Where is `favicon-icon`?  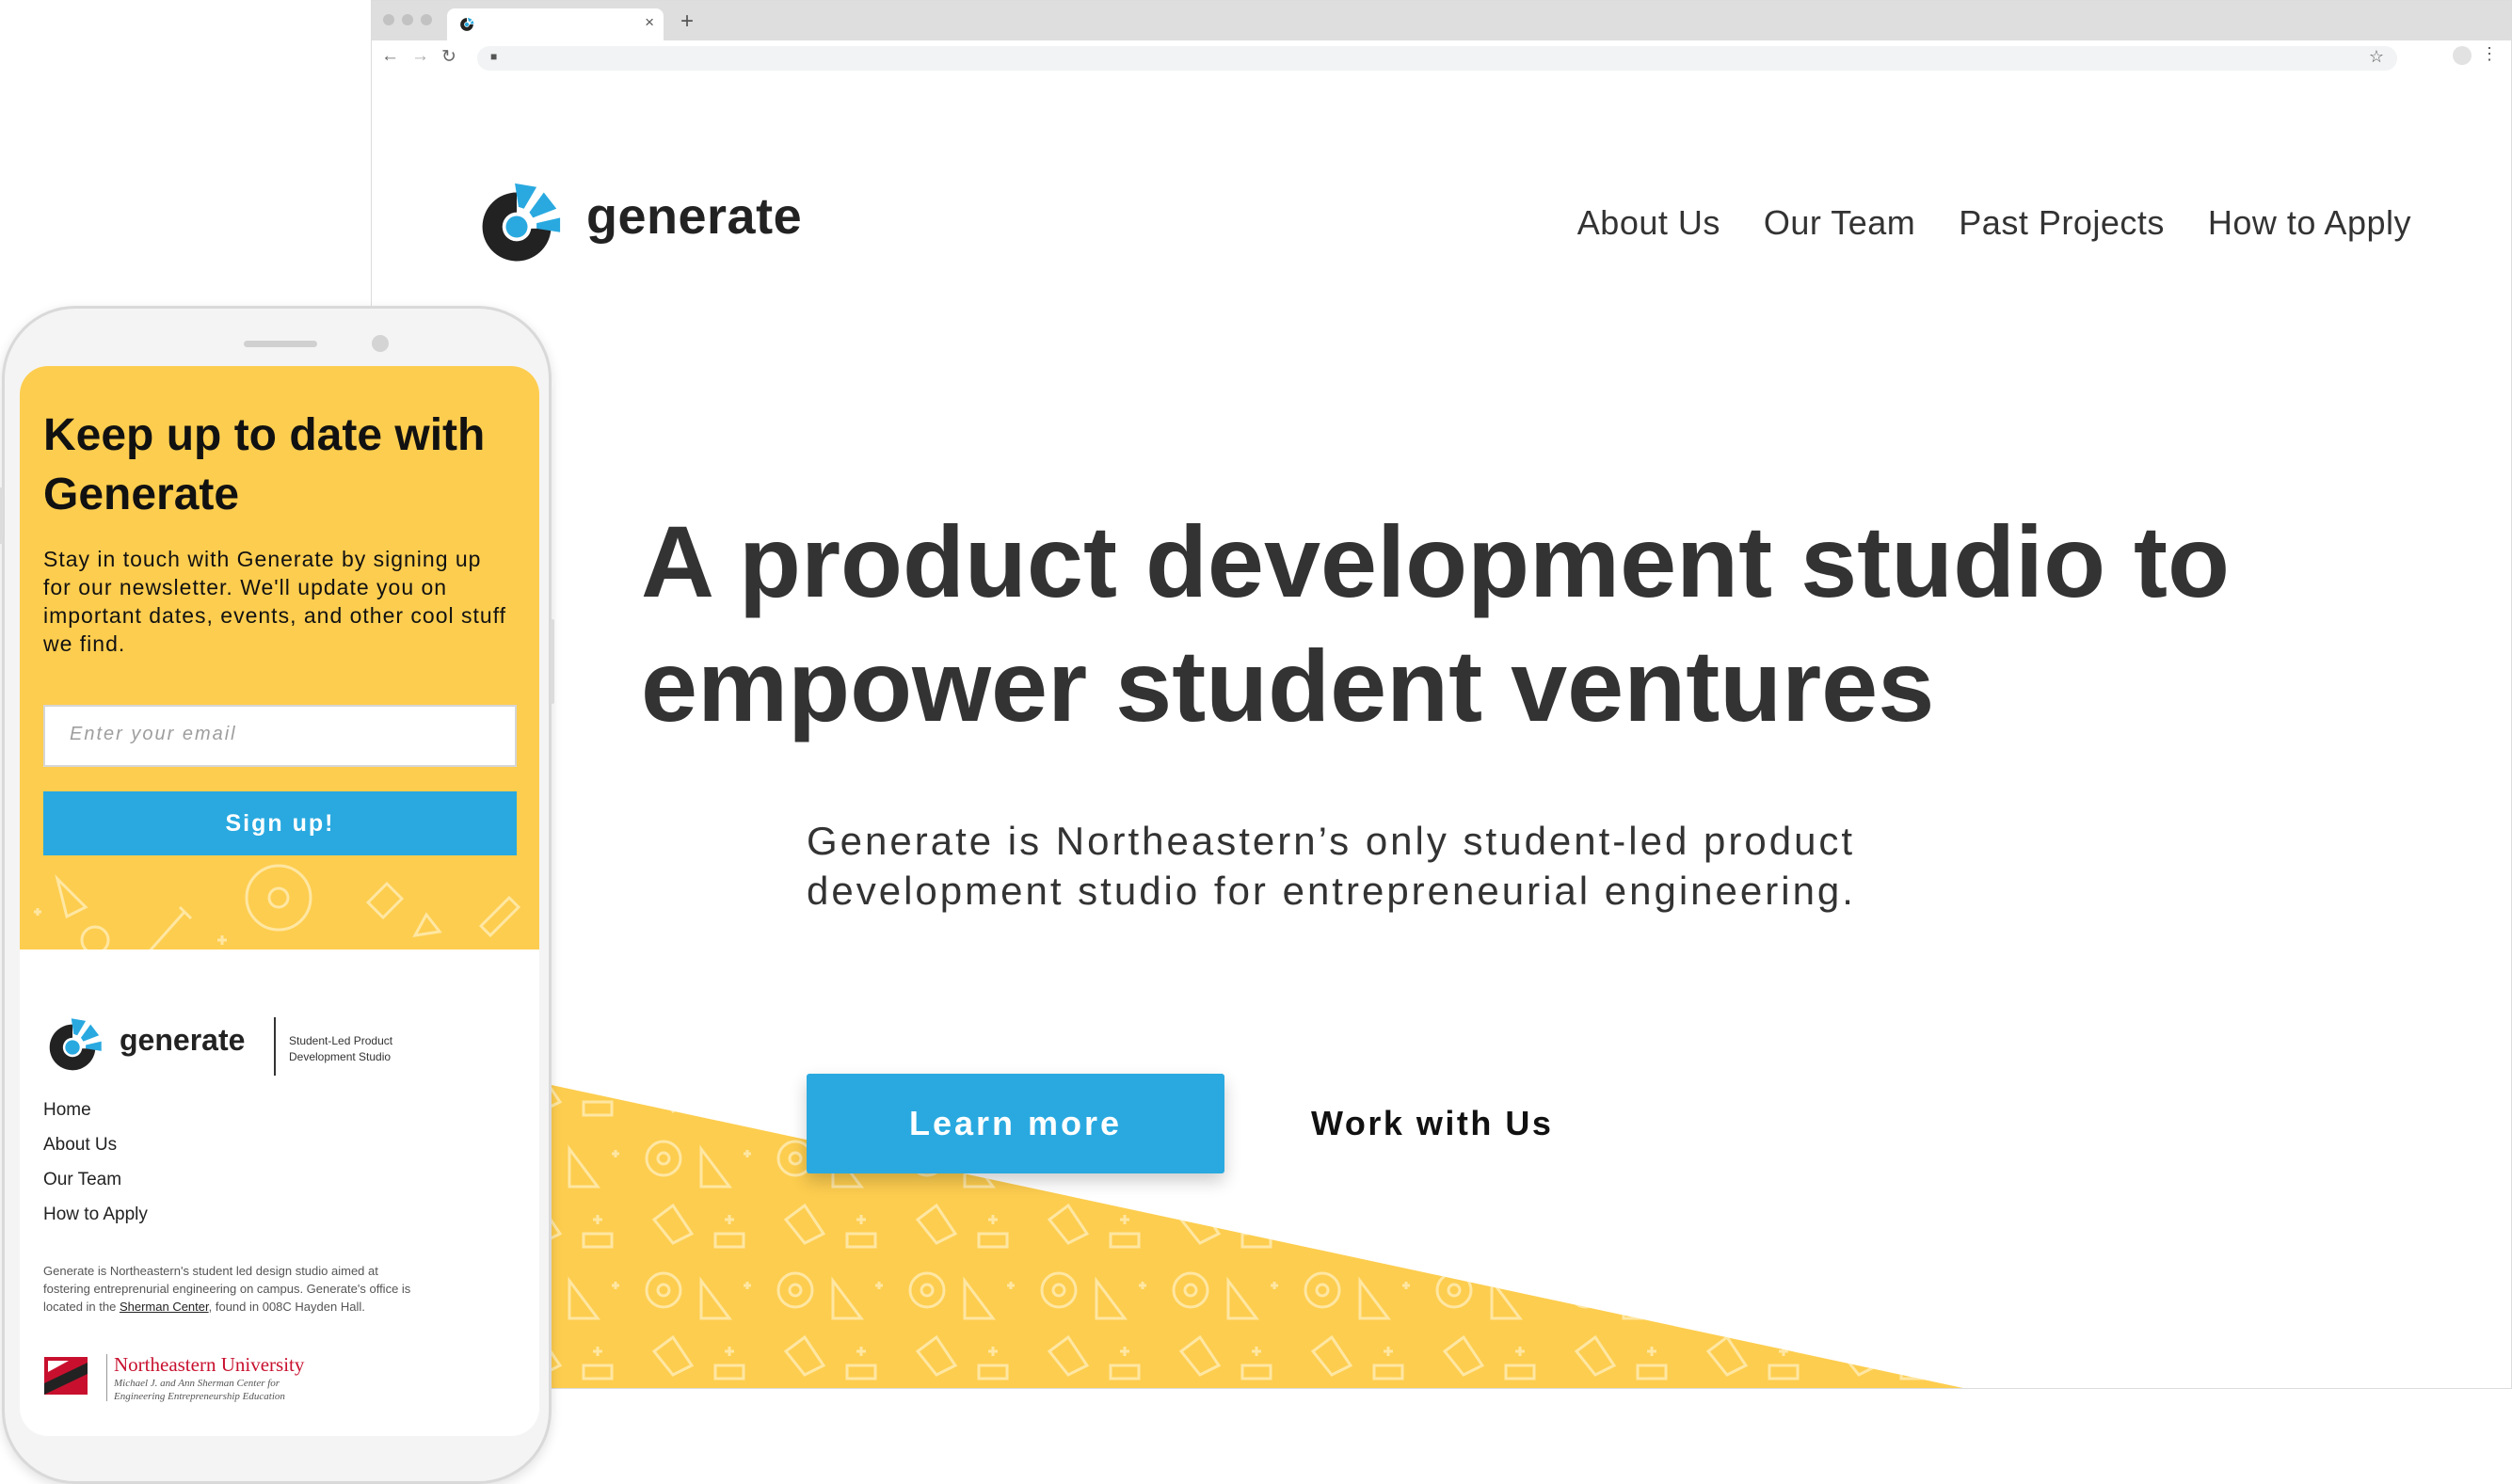
favicon-icon is located at coordinates (467, 24).